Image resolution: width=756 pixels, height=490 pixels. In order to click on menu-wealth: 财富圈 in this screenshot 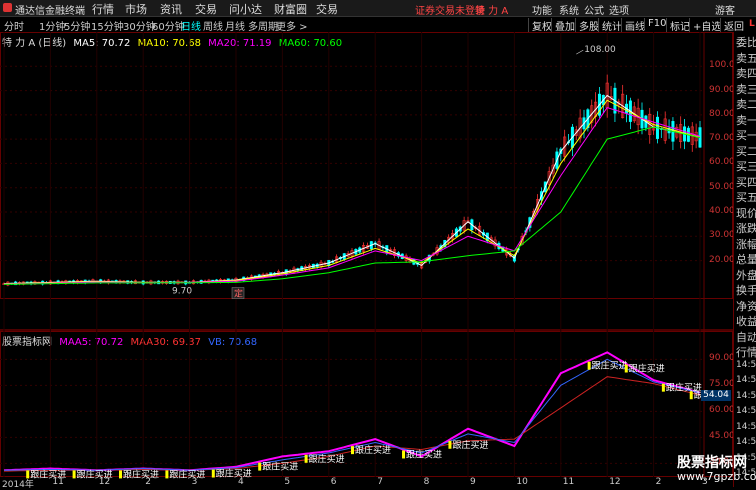, I will do `click(290, 9)`.